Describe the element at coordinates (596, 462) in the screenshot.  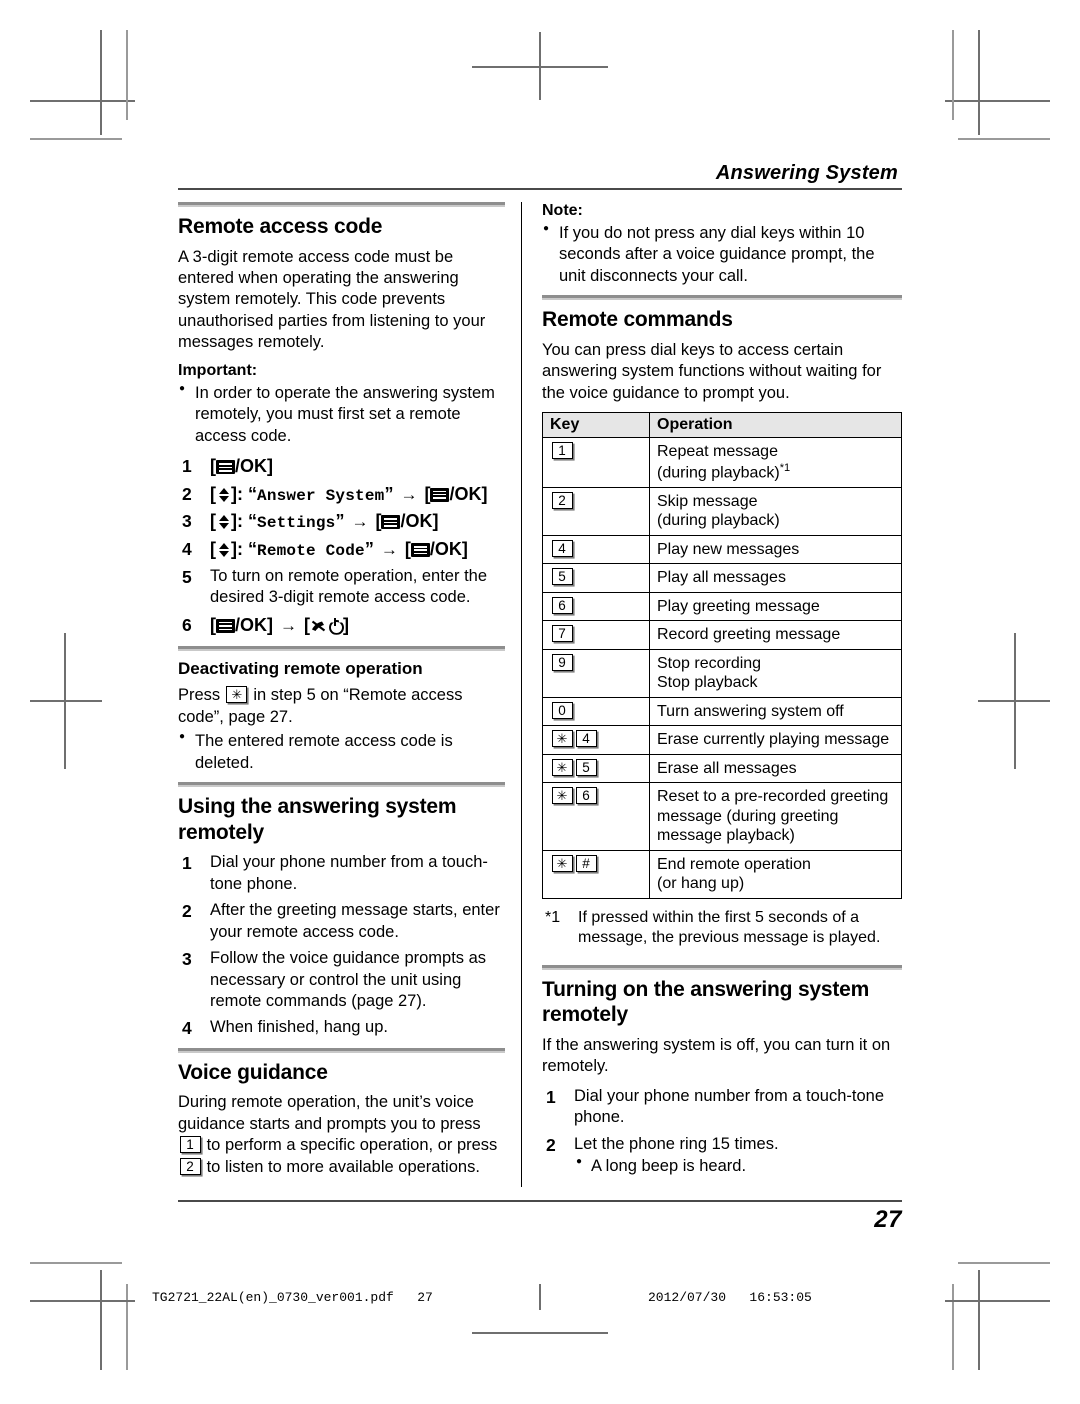
I see `key-cell: 1` at that location.